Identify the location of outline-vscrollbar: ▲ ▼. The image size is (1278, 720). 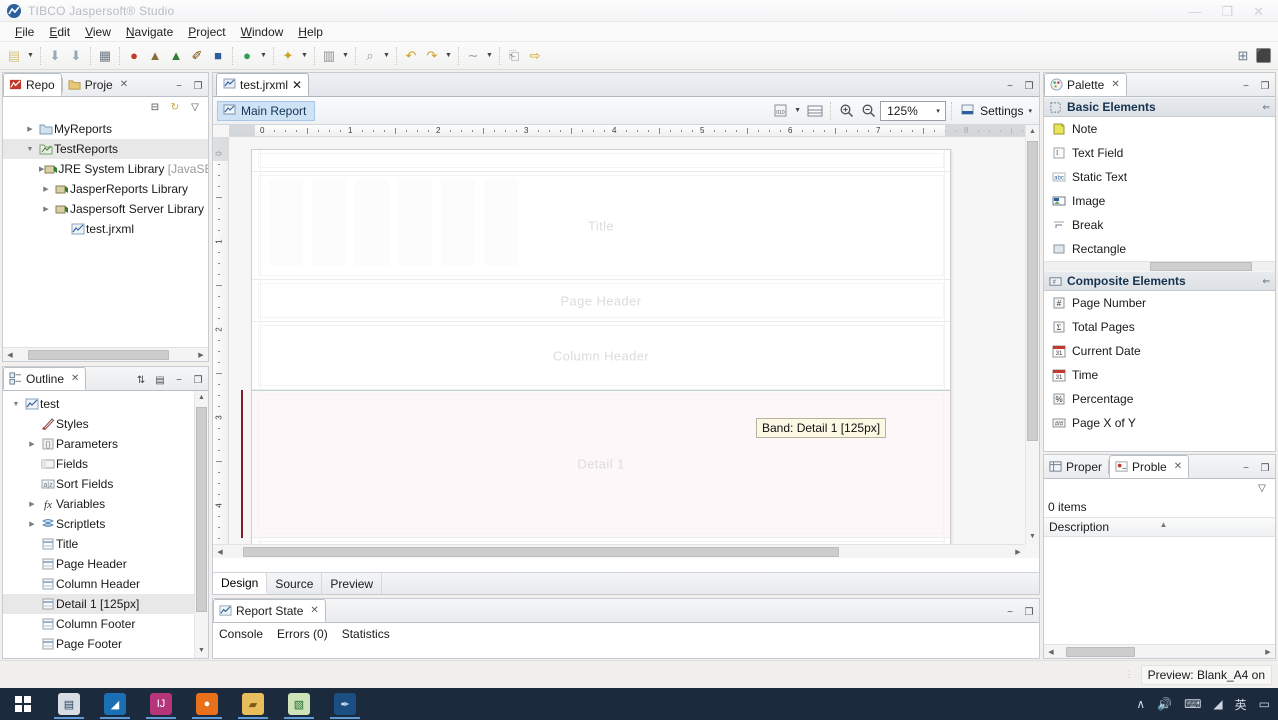
(201, 524).